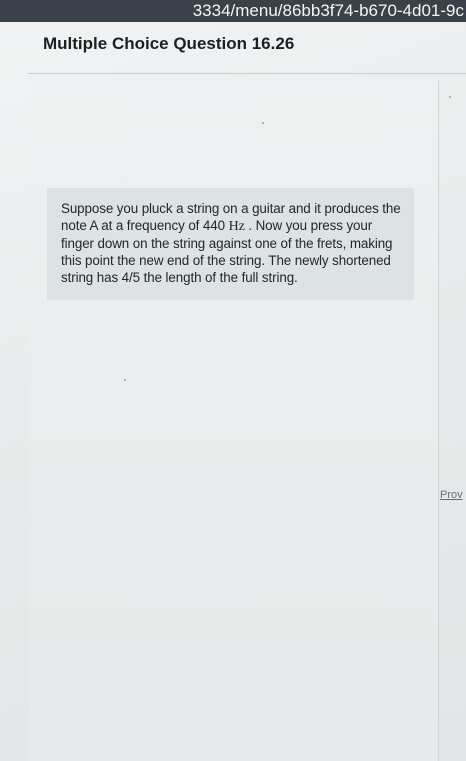 This screenshot has width=466, height=761. I want to click on title-divider, so click(247, 73).